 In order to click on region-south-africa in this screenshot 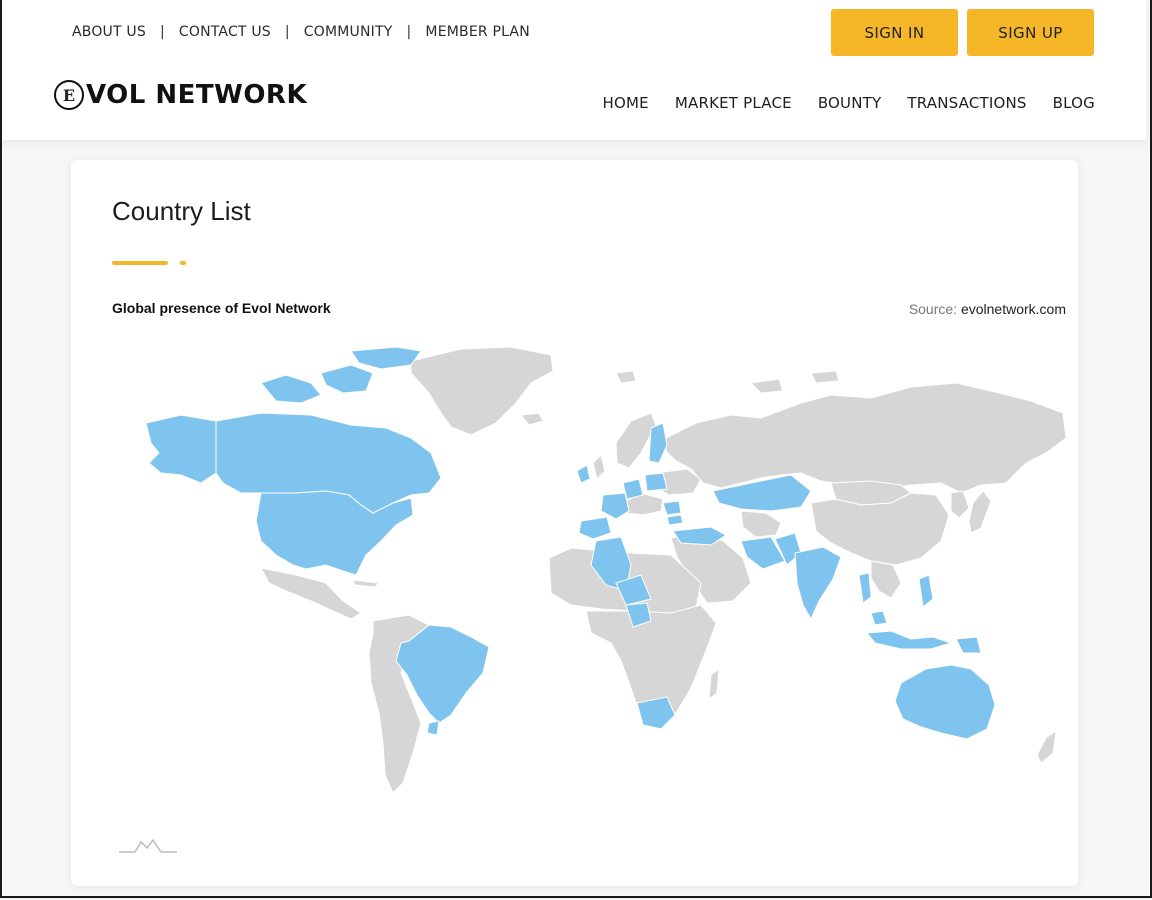, I will do `click(656, 713)`.